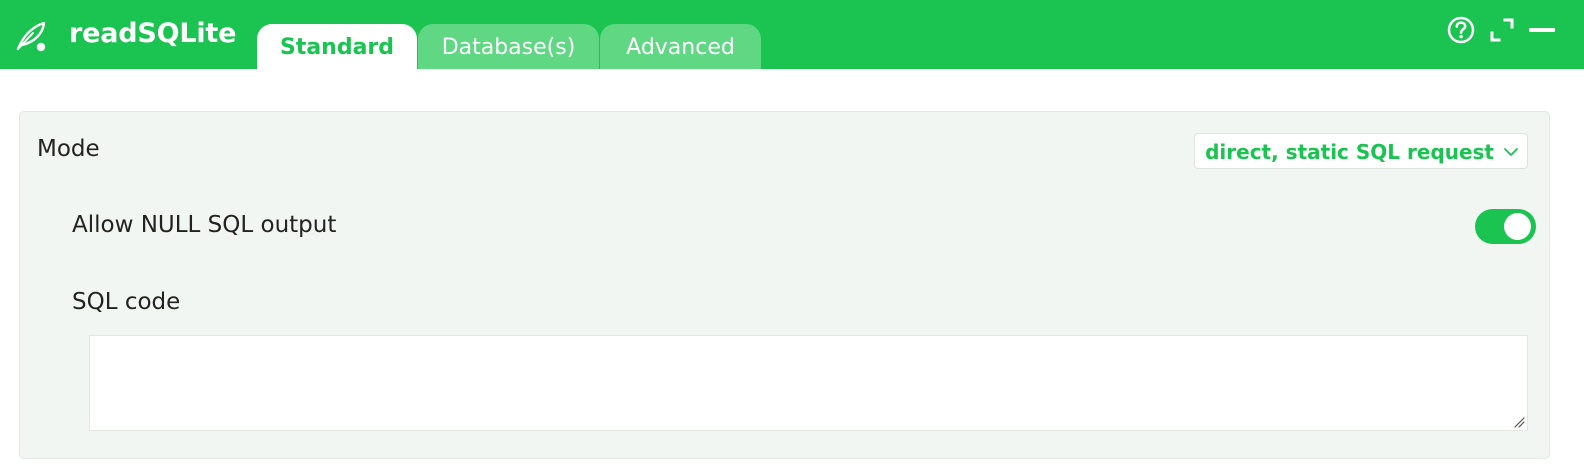  I want to click on toggle-knob, so click(1517, 226).